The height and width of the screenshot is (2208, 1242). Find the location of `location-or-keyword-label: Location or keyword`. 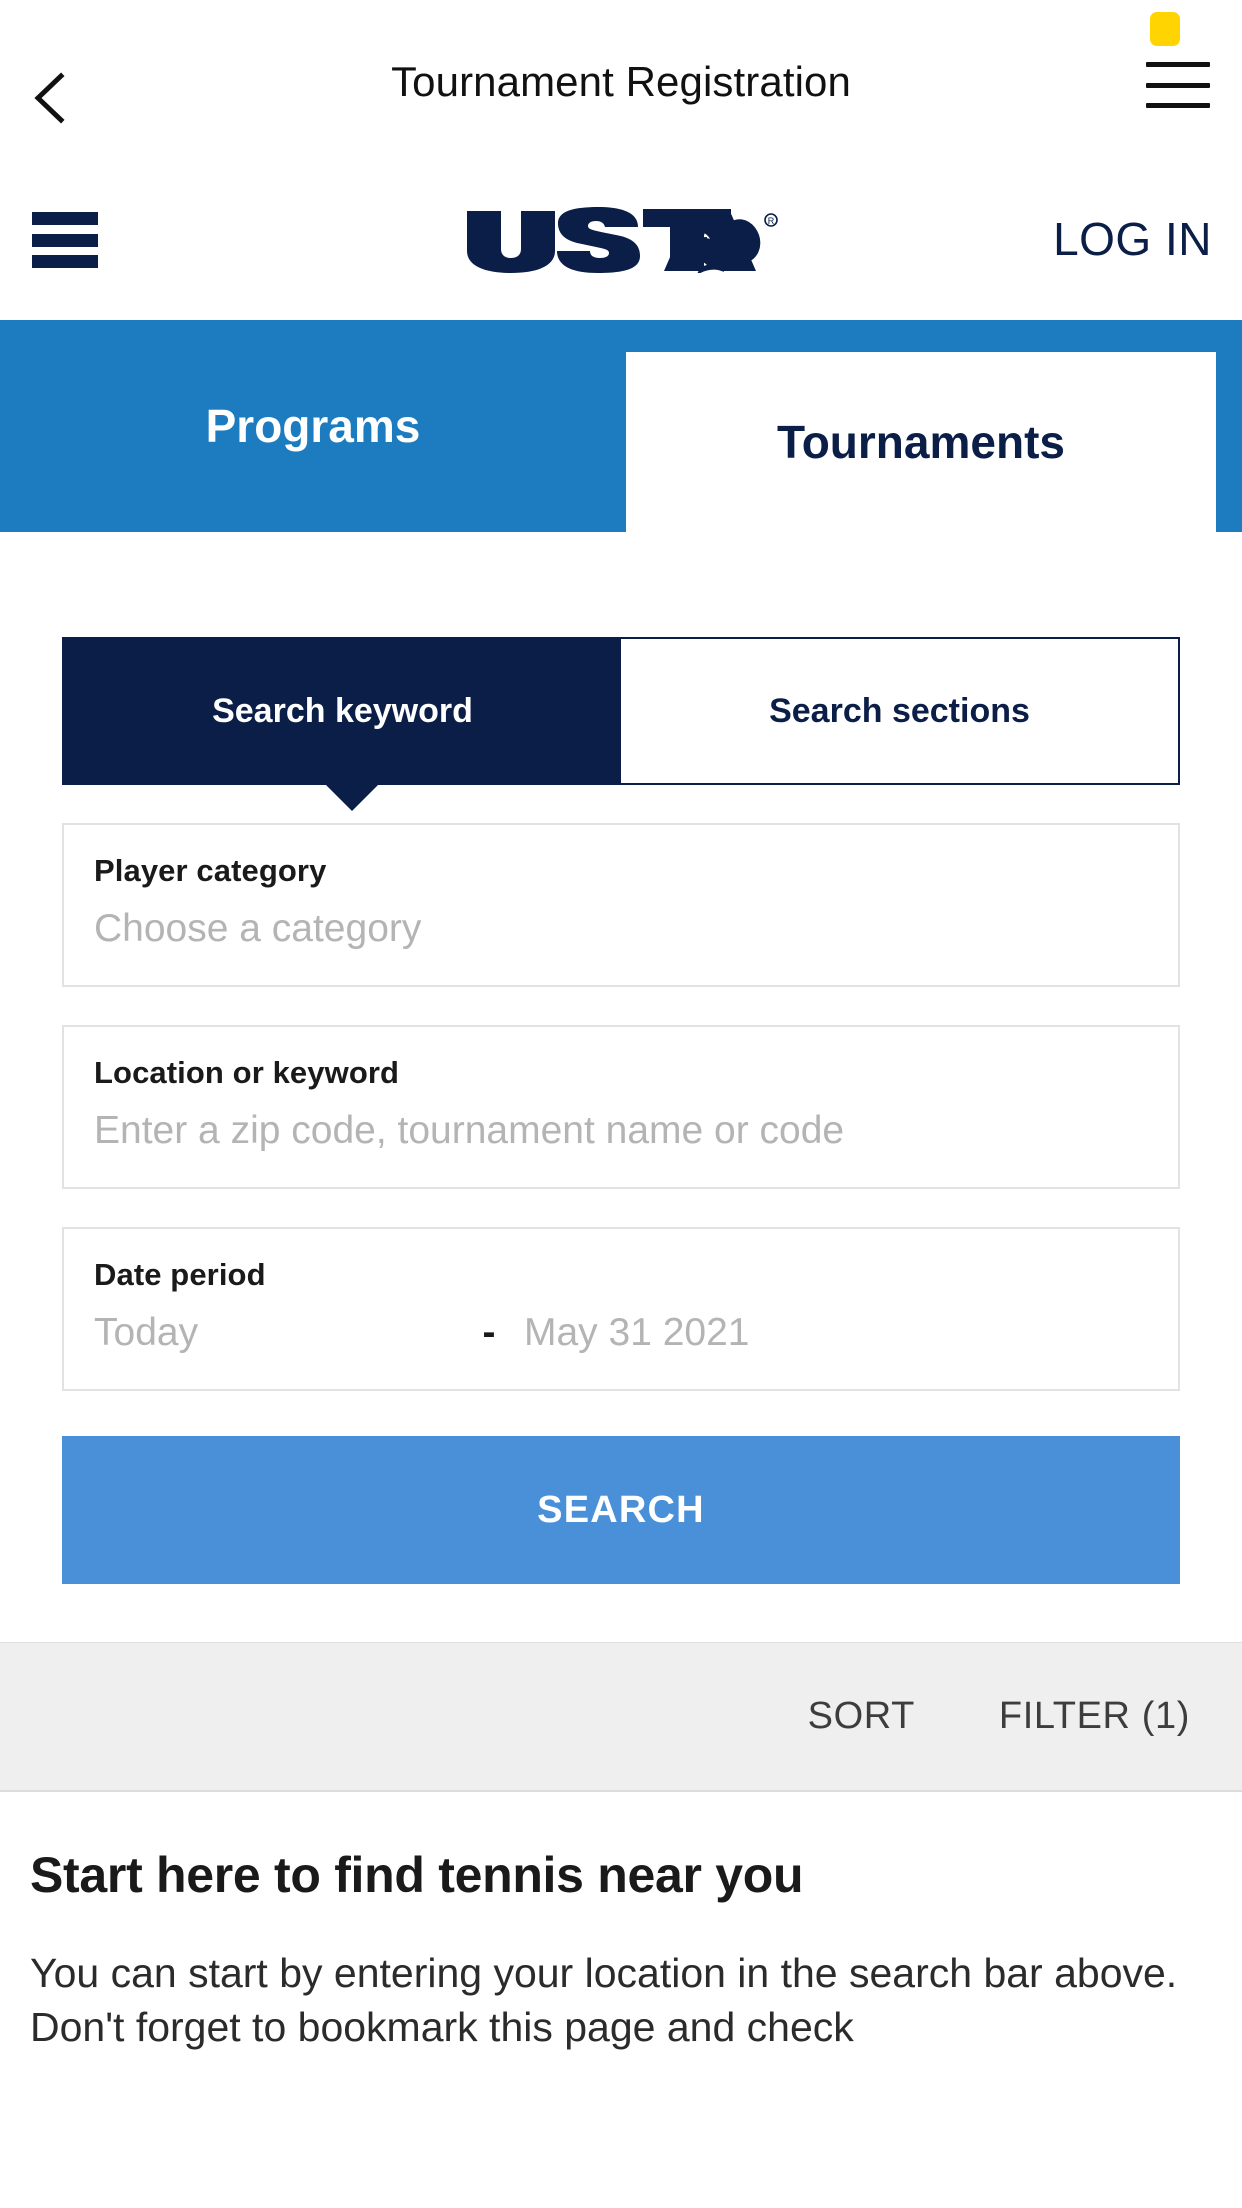

location-or-keyword-label: Location or keyword is located at coordinates (247, 1072).